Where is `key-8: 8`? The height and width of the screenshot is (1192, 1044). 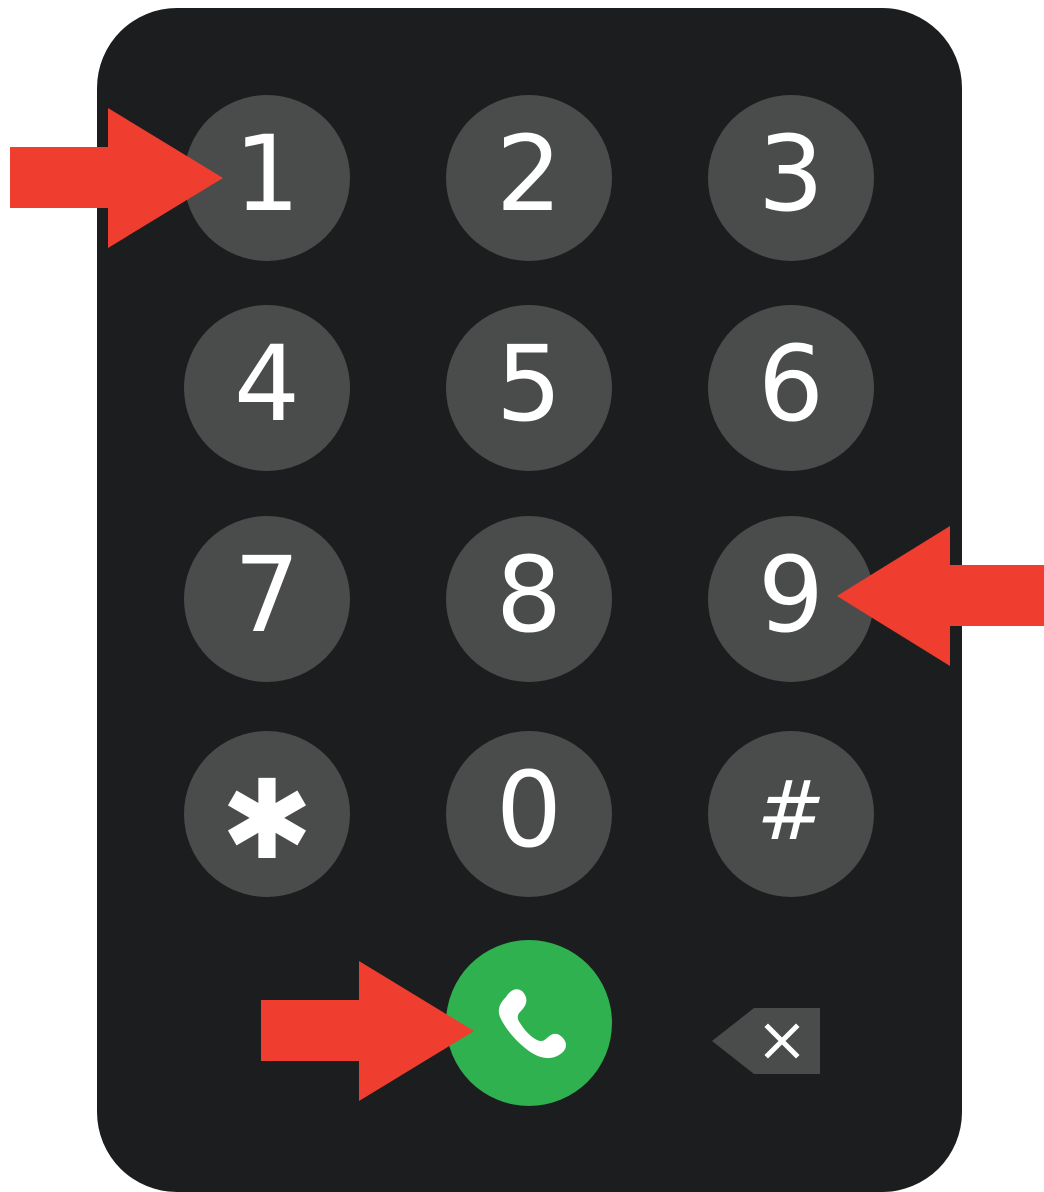
key-8: 8 is located at coordinates (529, 599).